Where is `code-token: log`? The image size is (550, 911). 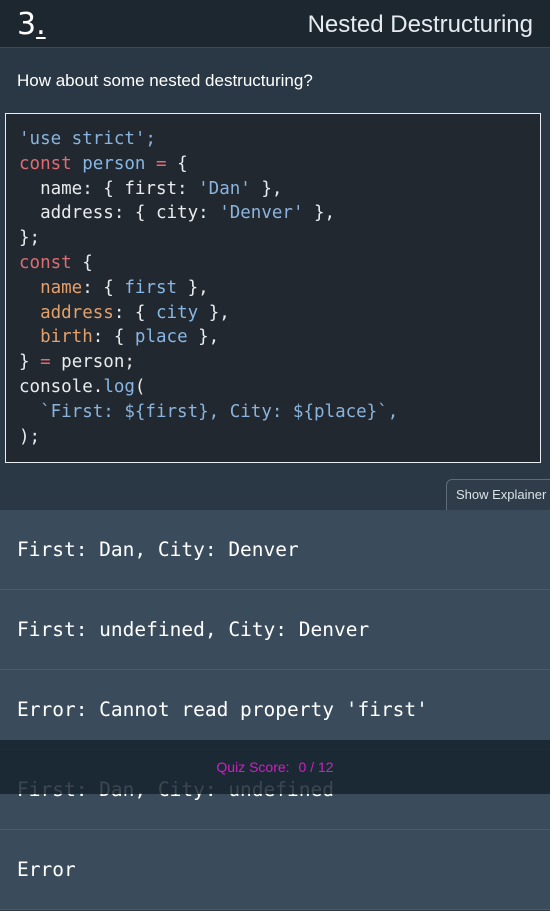
code-token: log is located at coordinates (119, 386).